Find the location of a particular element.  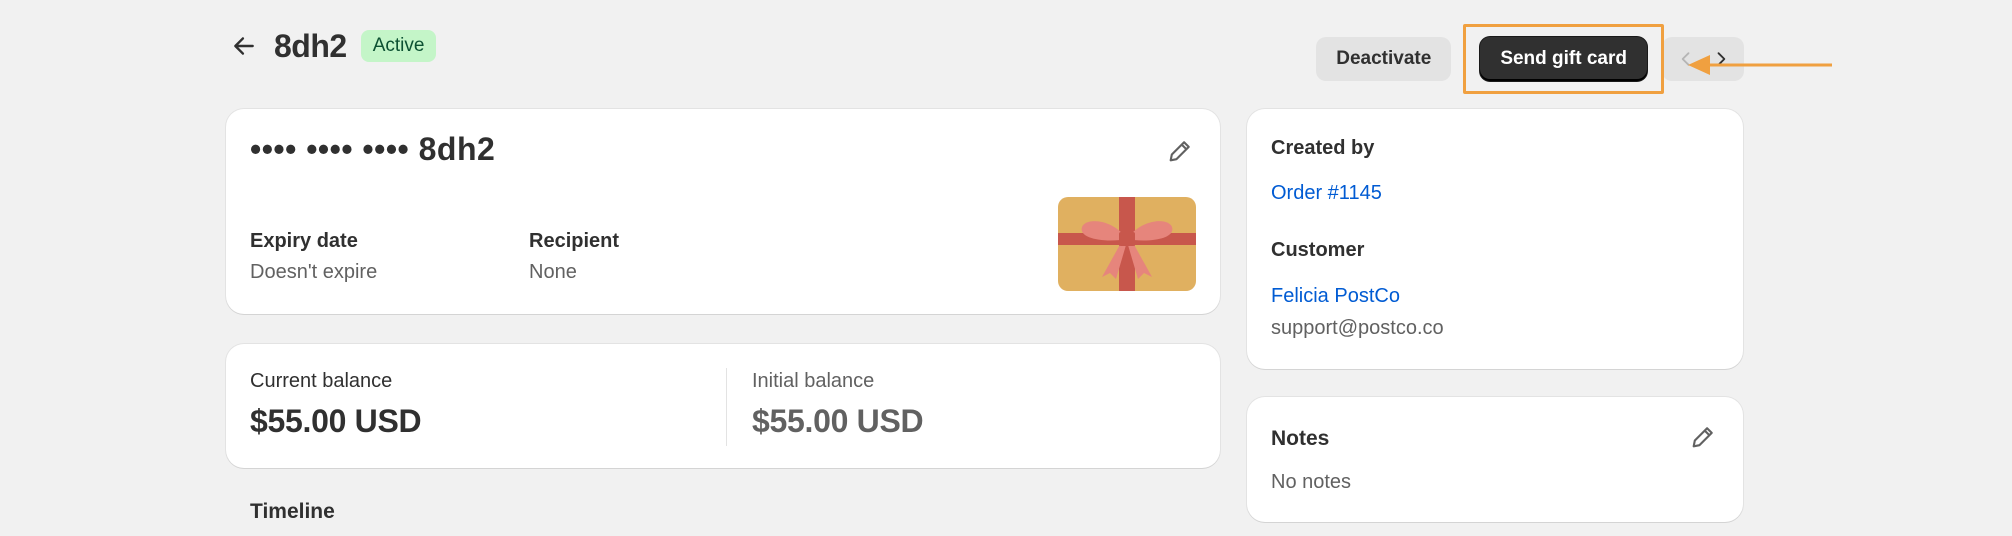

back-button is located at coordinates (244, 46).